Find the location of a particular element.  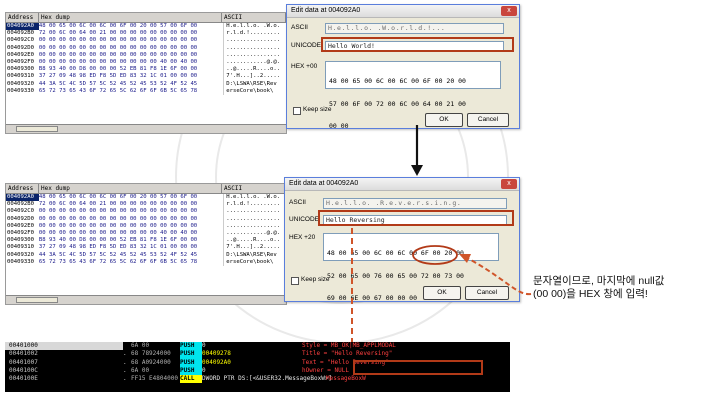

hex-label: HEX +00 is located at coordinates (304, 66).